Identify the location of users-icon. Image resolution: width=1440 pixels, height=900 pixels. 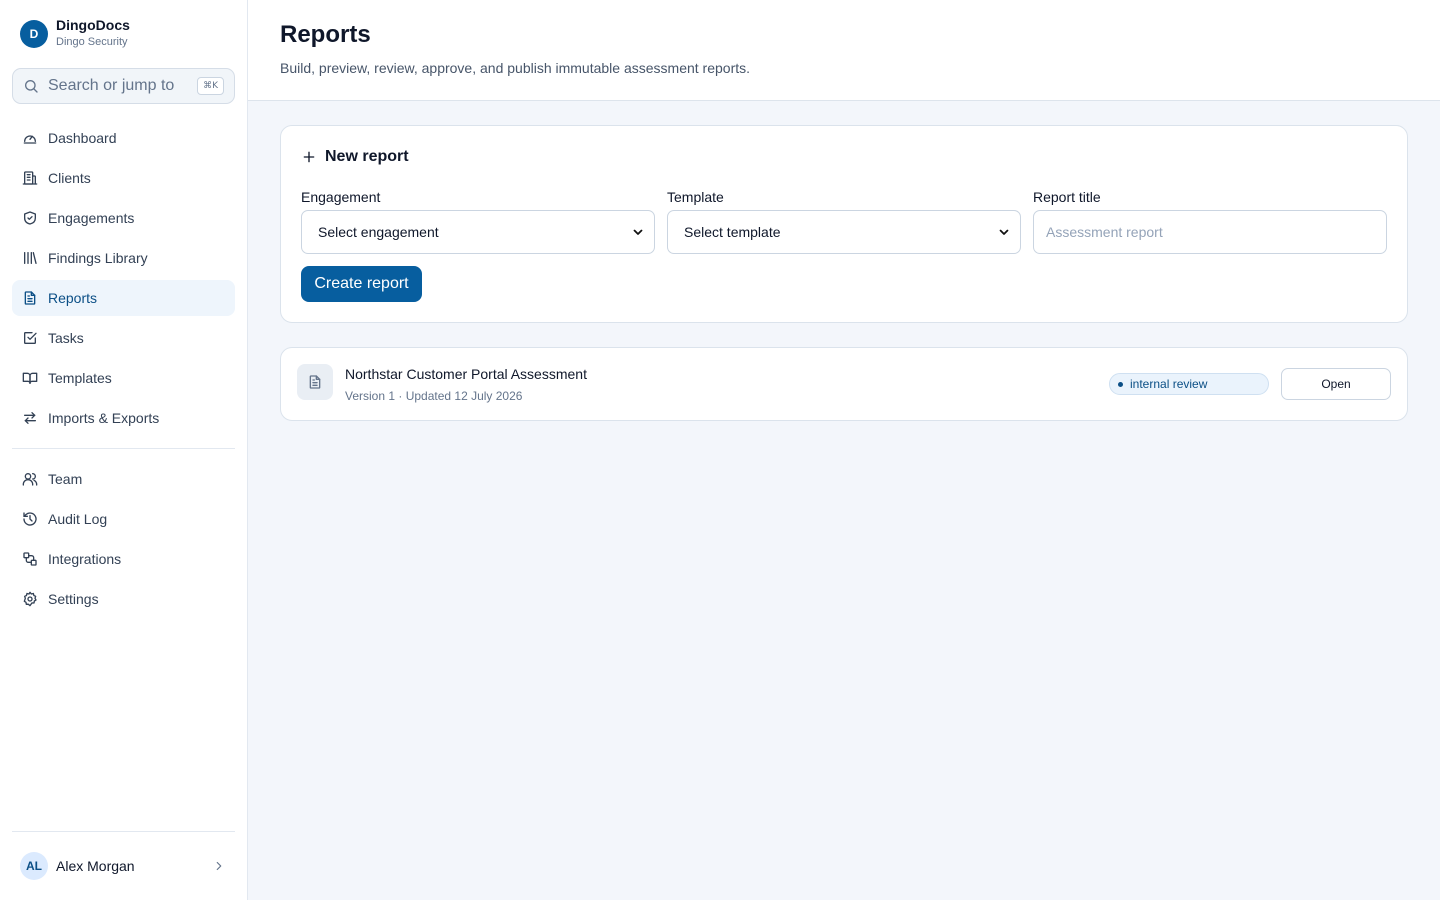
(30, 479).